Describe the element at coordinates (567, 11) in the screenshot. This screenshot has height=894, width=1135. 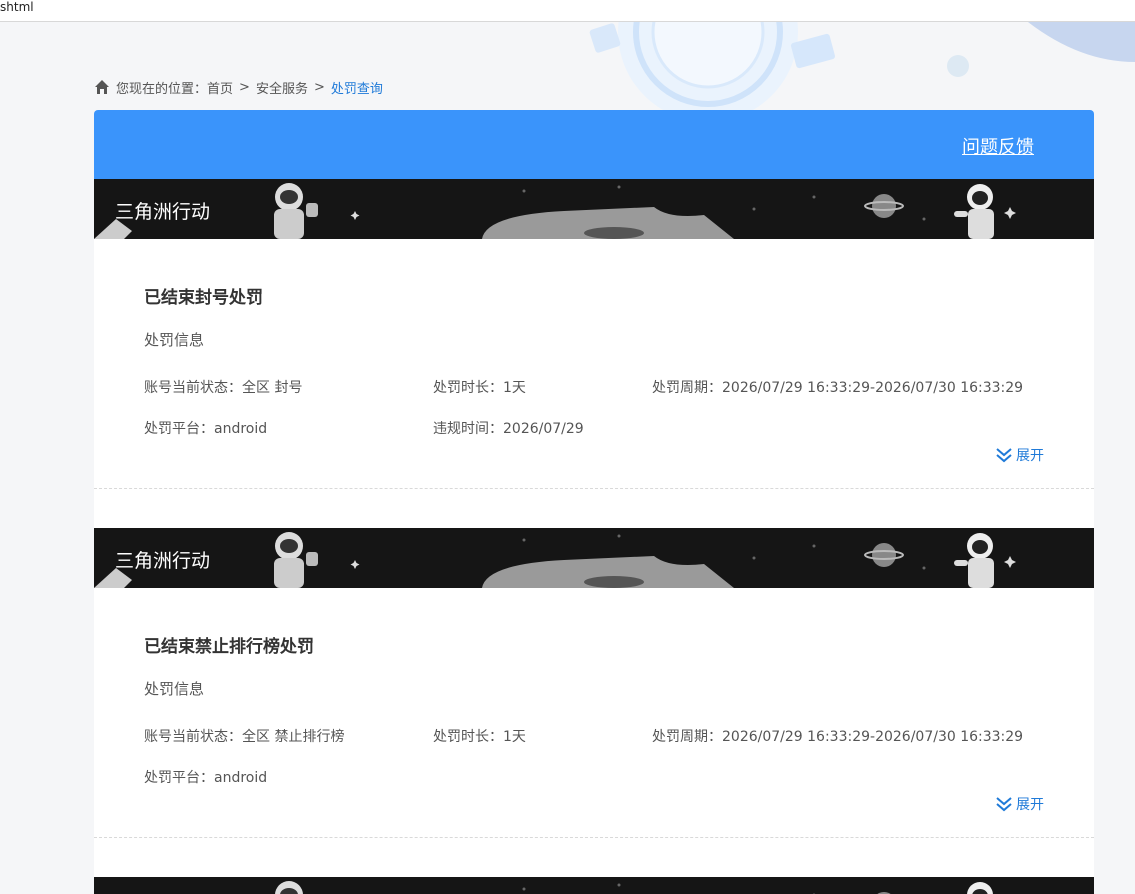
I see `browser-tab-bar: shtml` at that location.